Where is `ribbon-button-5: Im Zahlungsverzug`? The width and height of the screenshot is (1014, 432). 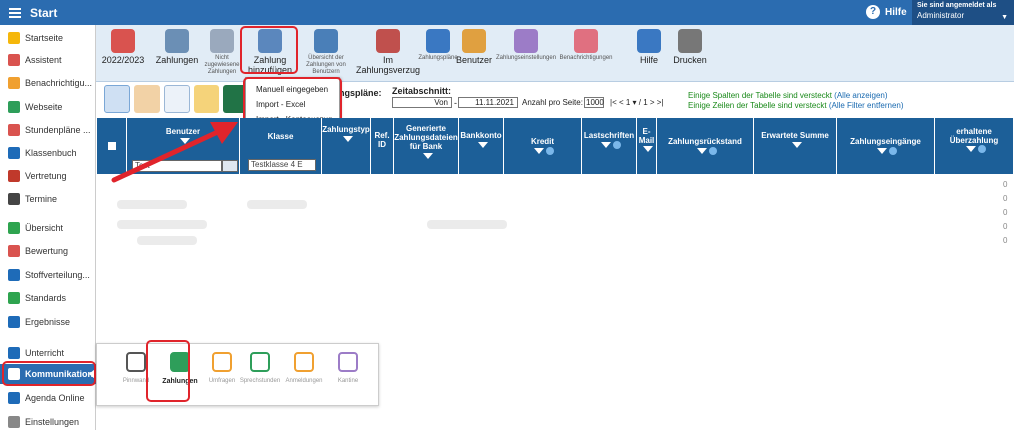 ribbon-button-5: Im Zahlungsverzug is located at coordinates (388, 55).